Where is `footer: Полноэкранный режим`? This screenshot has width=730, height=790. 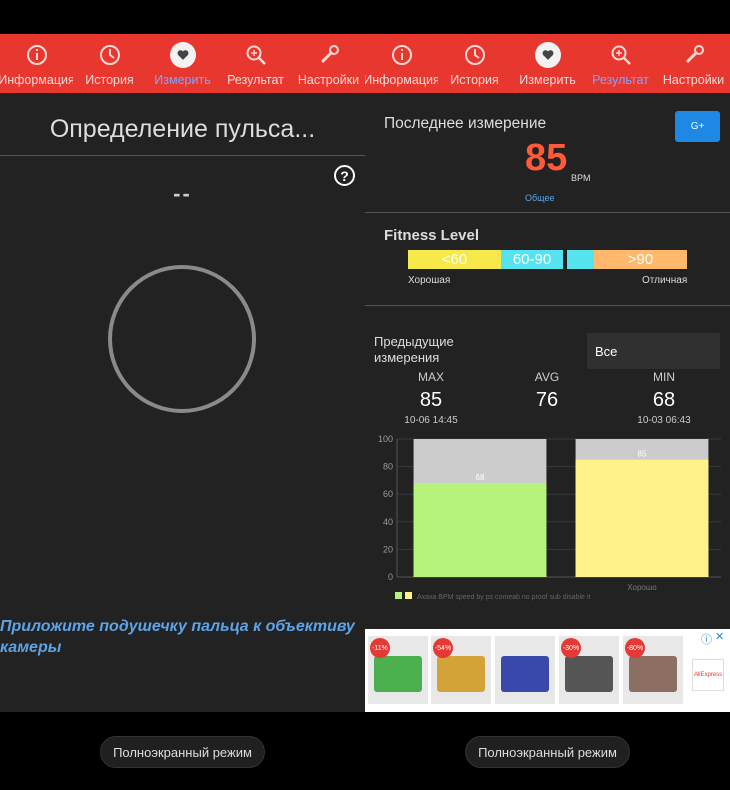 footer: Полноэкранный режим is located at coordinates (182, 751).